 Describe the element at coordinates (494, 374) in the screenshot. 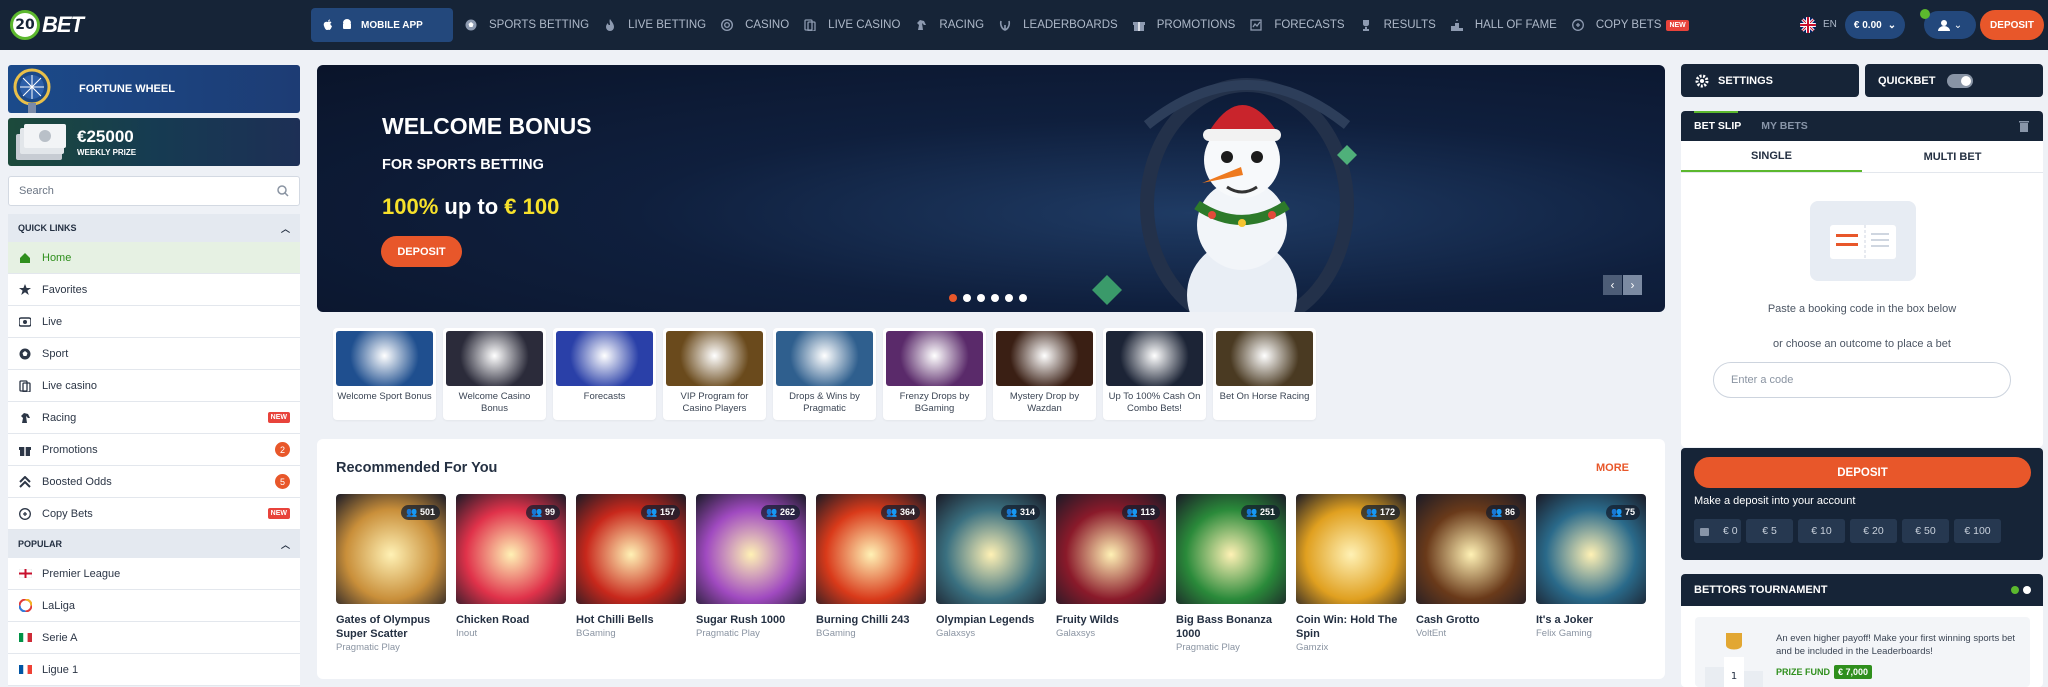

I see `promo-card: Welcome Casino Bonus` at that location.